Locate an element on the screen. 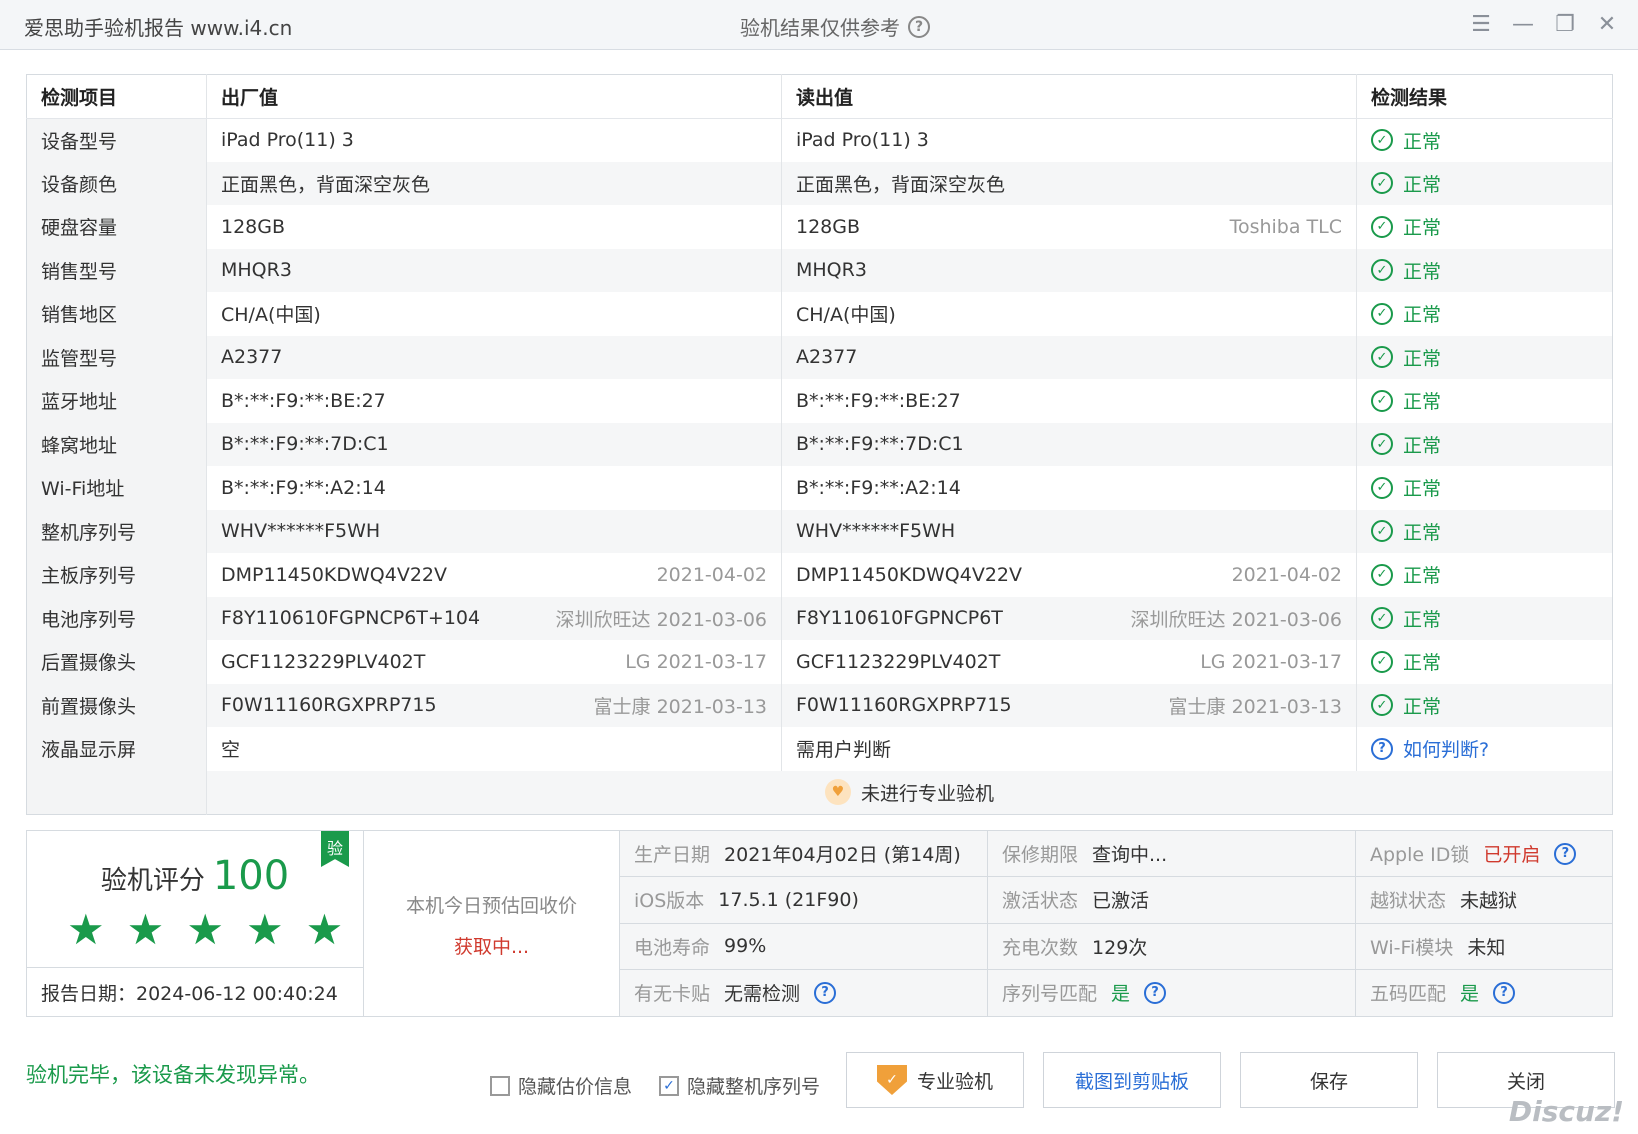  info-label: 越狱状态 is located at coordinates (1408, 901).